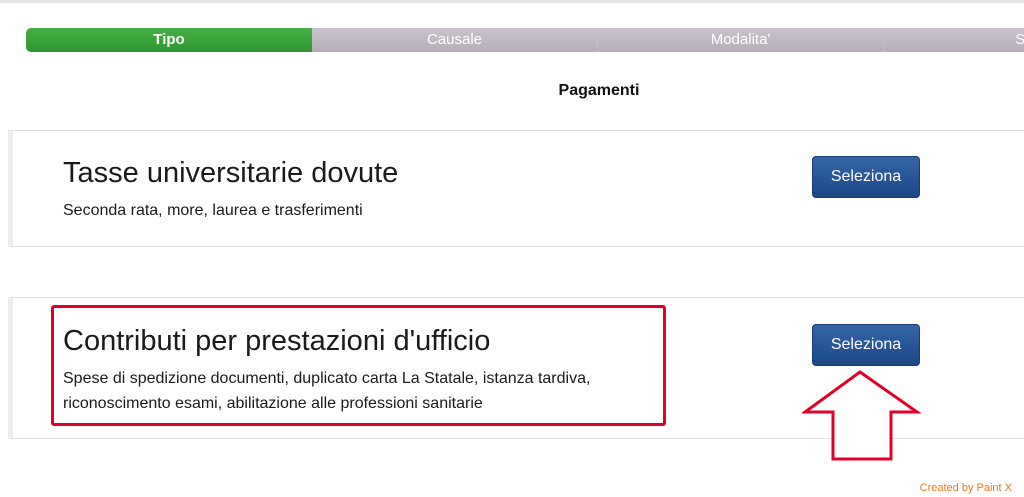 The width and height of the screenshot is (1024, 497). What do you see at coordinates (866, 177) in the screenshot?
I see `select-tasse-button: Seleziona` at bounding box center [866, 177].